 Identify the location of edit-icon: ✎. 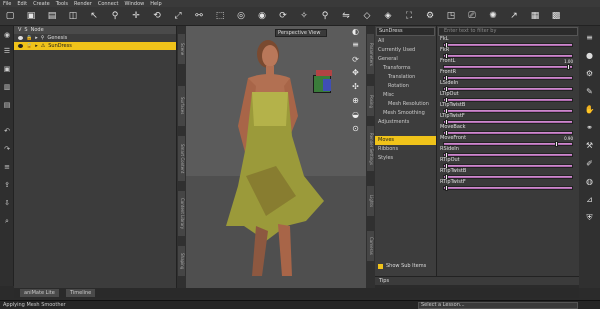
(589, 91).